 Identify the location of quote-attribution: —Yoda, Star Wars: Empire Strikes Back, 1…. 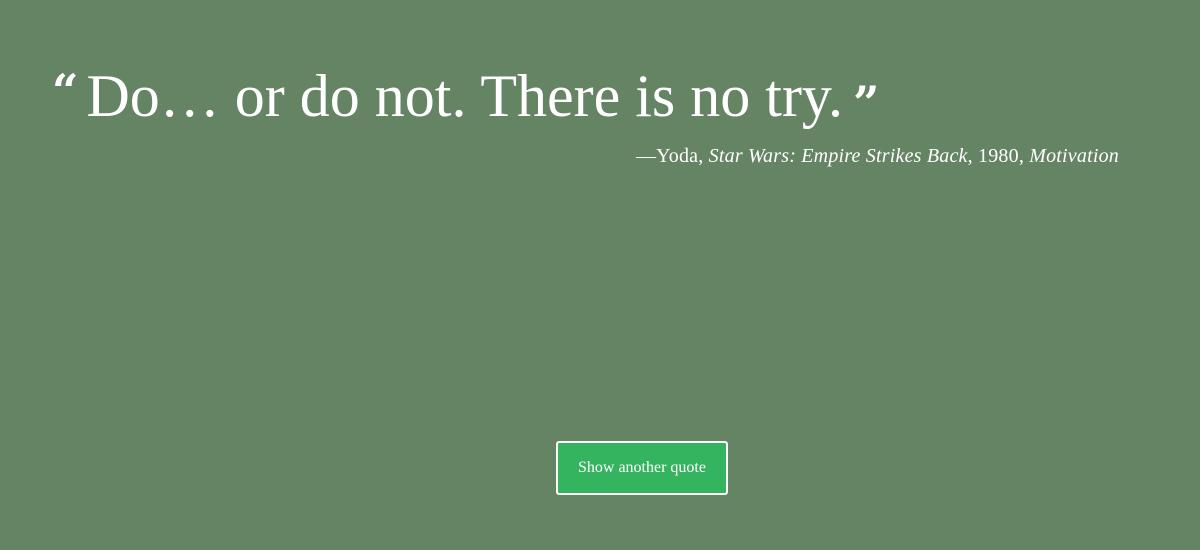
(877, 156).